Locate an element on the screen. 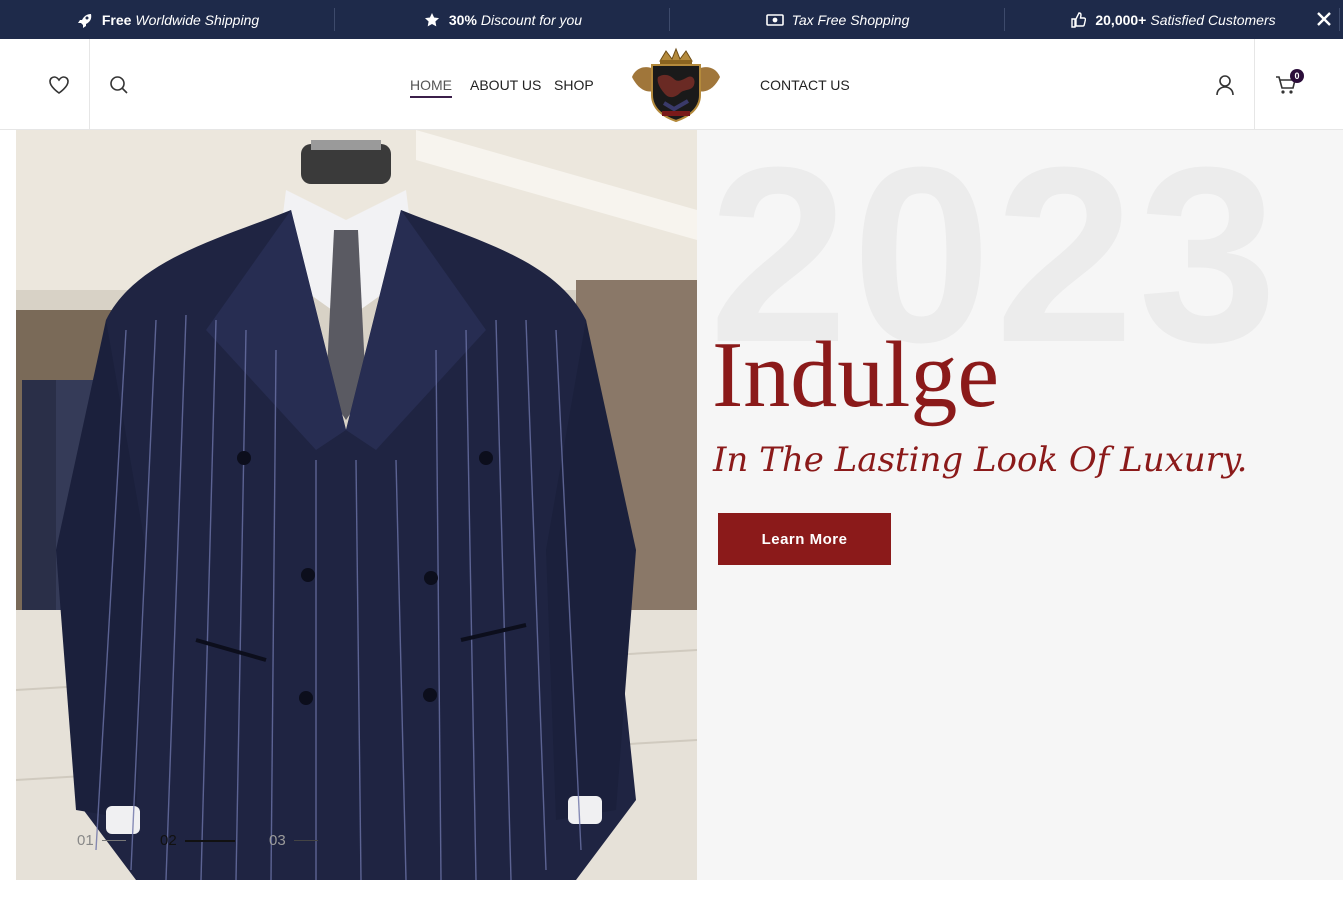 The width and height of the screenshot is (1343, 920). nav-shop: SHOP is located at coordinates (574, 85).